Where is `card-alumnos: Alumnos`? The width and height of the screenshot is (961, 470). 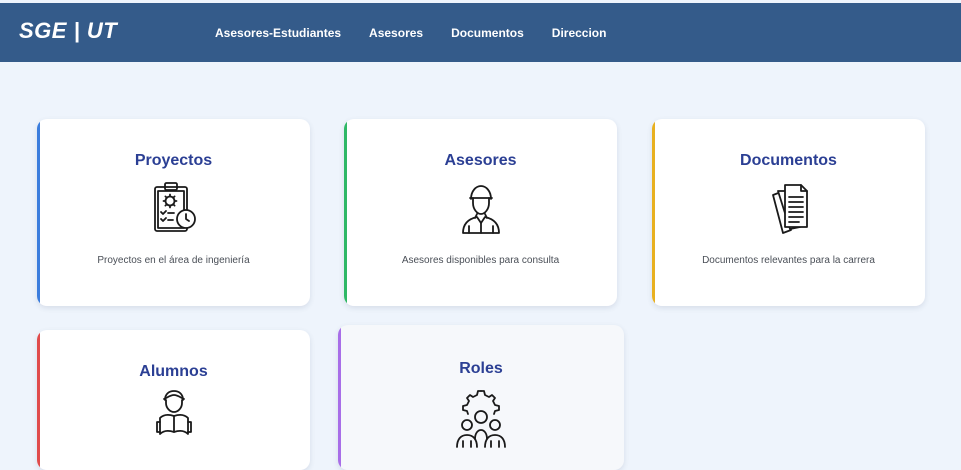
card-alumnos: Alumnos is located at coordinates (173, 400).